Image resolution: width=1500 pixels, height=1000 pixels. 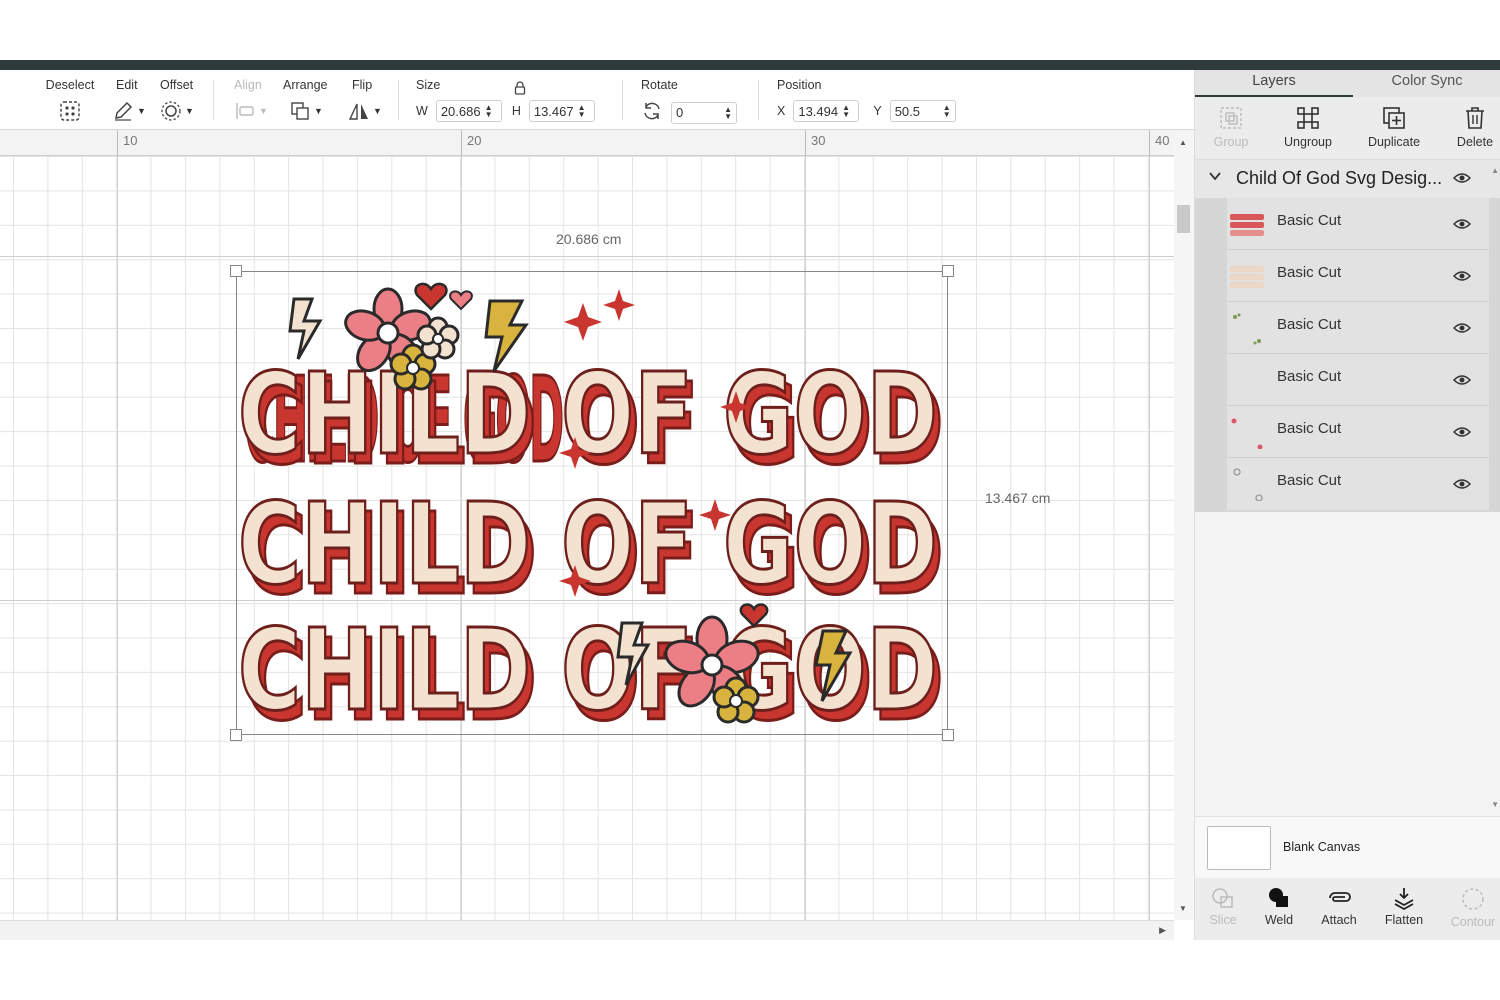 I want to click on contour-icon, so click(x=1473, y=899).